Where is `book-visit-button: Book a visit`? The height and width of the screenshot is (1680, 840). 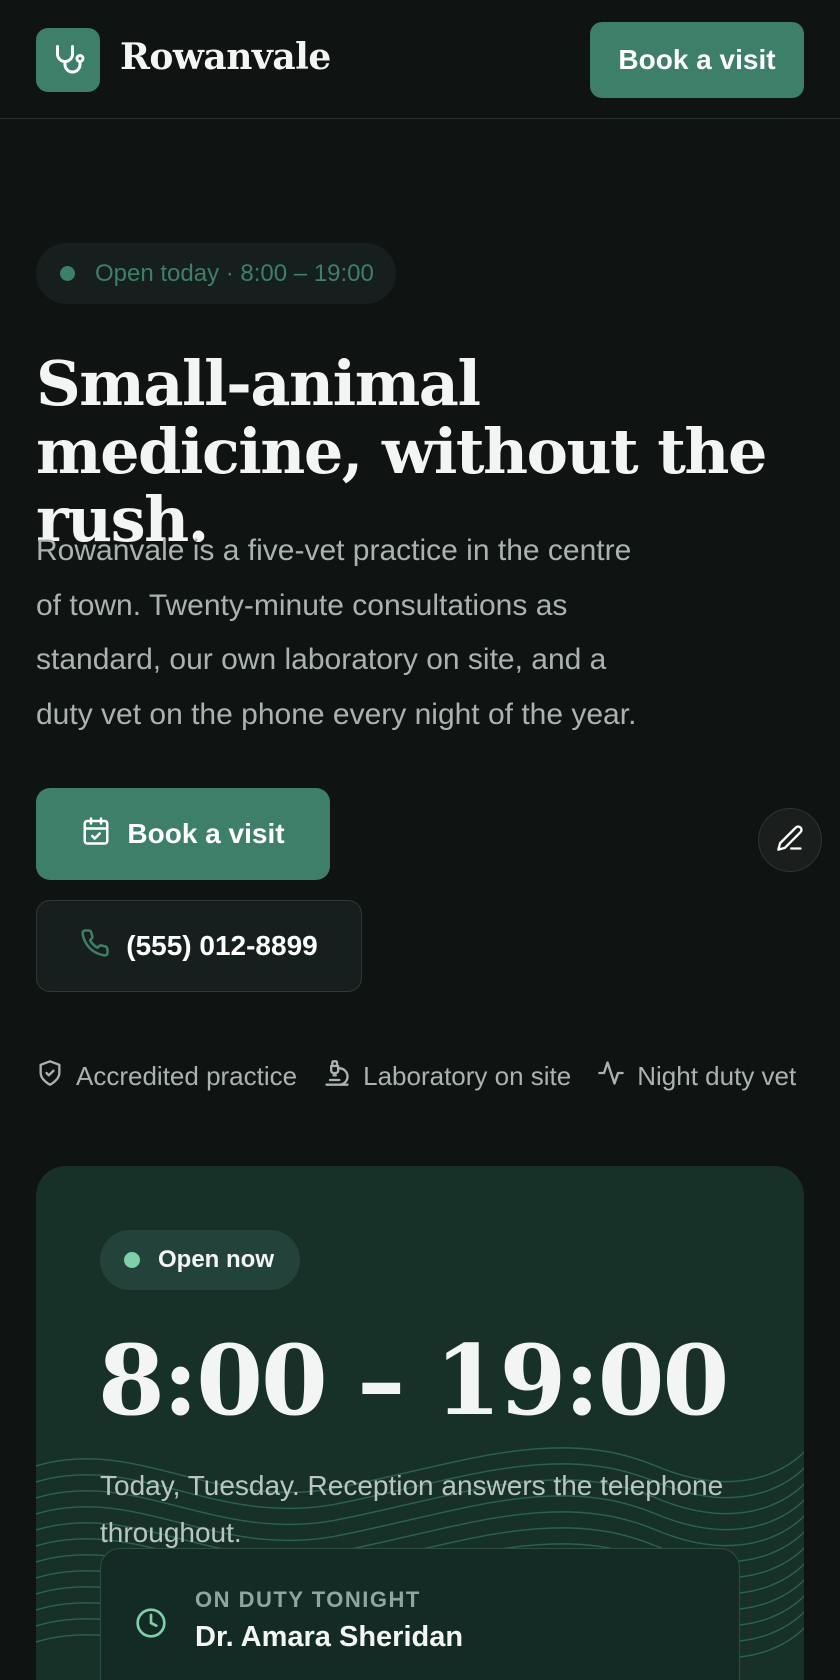 book-visit-button: Book a visit is located at coordinates (183, 834).